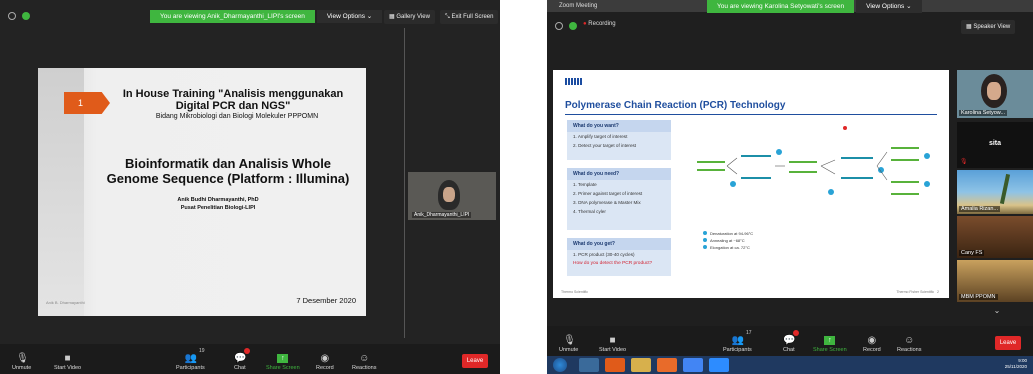 The width and height of the screenshot is (1033, 374). I want to click on want-item: 1. Amplify target of interest, so click(600, 136).